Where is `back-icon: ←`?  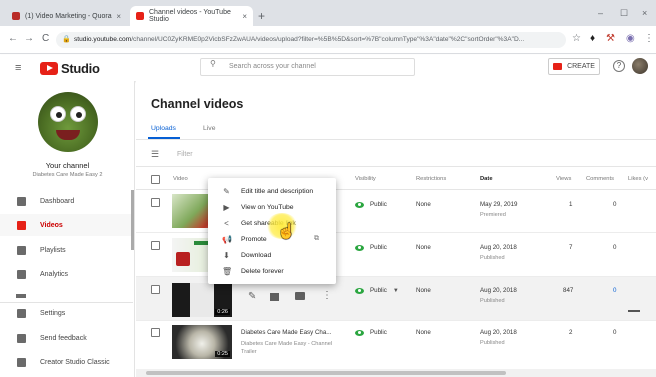
back-icon: ← is located at coordinates (13, 38).